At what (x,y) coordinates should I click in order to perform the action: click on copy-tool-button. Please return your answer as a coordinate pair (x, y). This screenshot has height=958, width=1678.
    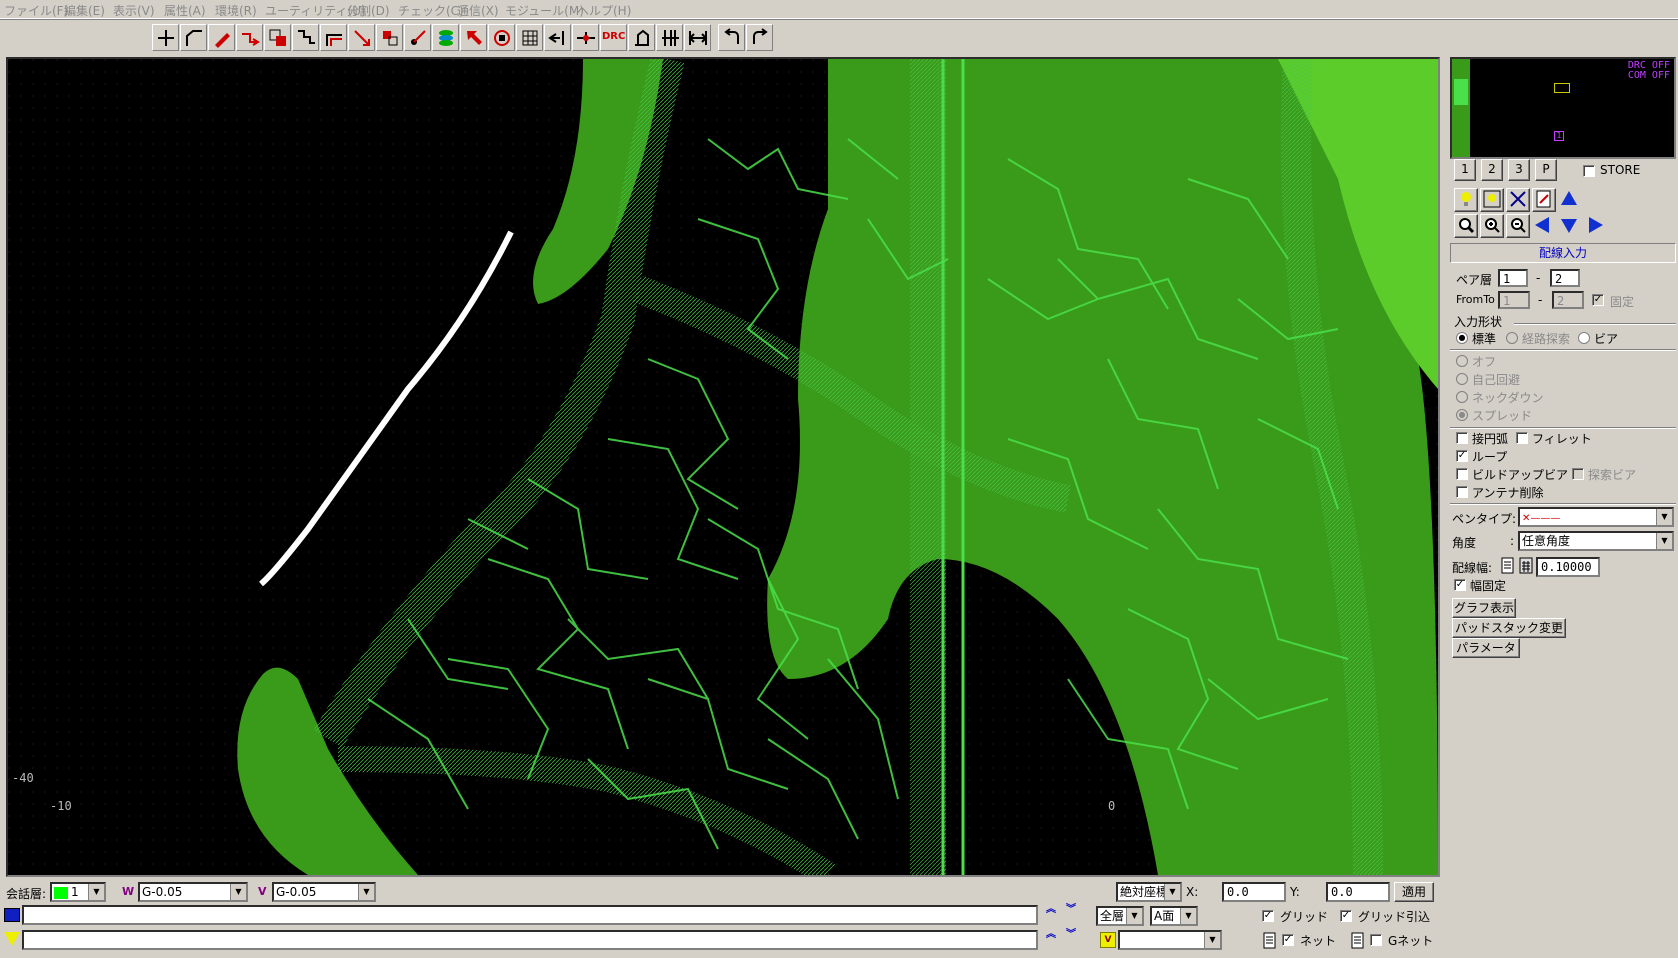
    Looking at the image, I should click on (277, 37).